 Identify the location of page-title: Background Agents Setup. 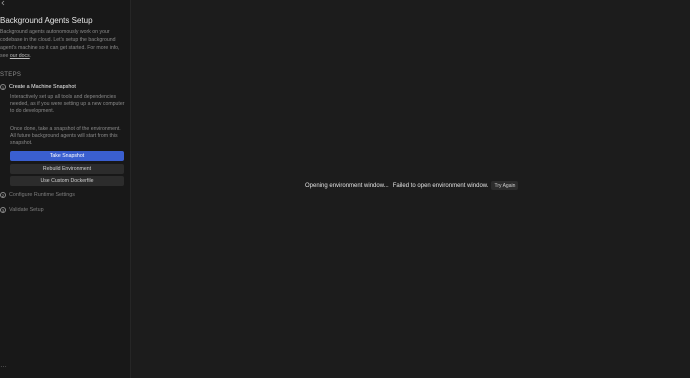
(46, 20).